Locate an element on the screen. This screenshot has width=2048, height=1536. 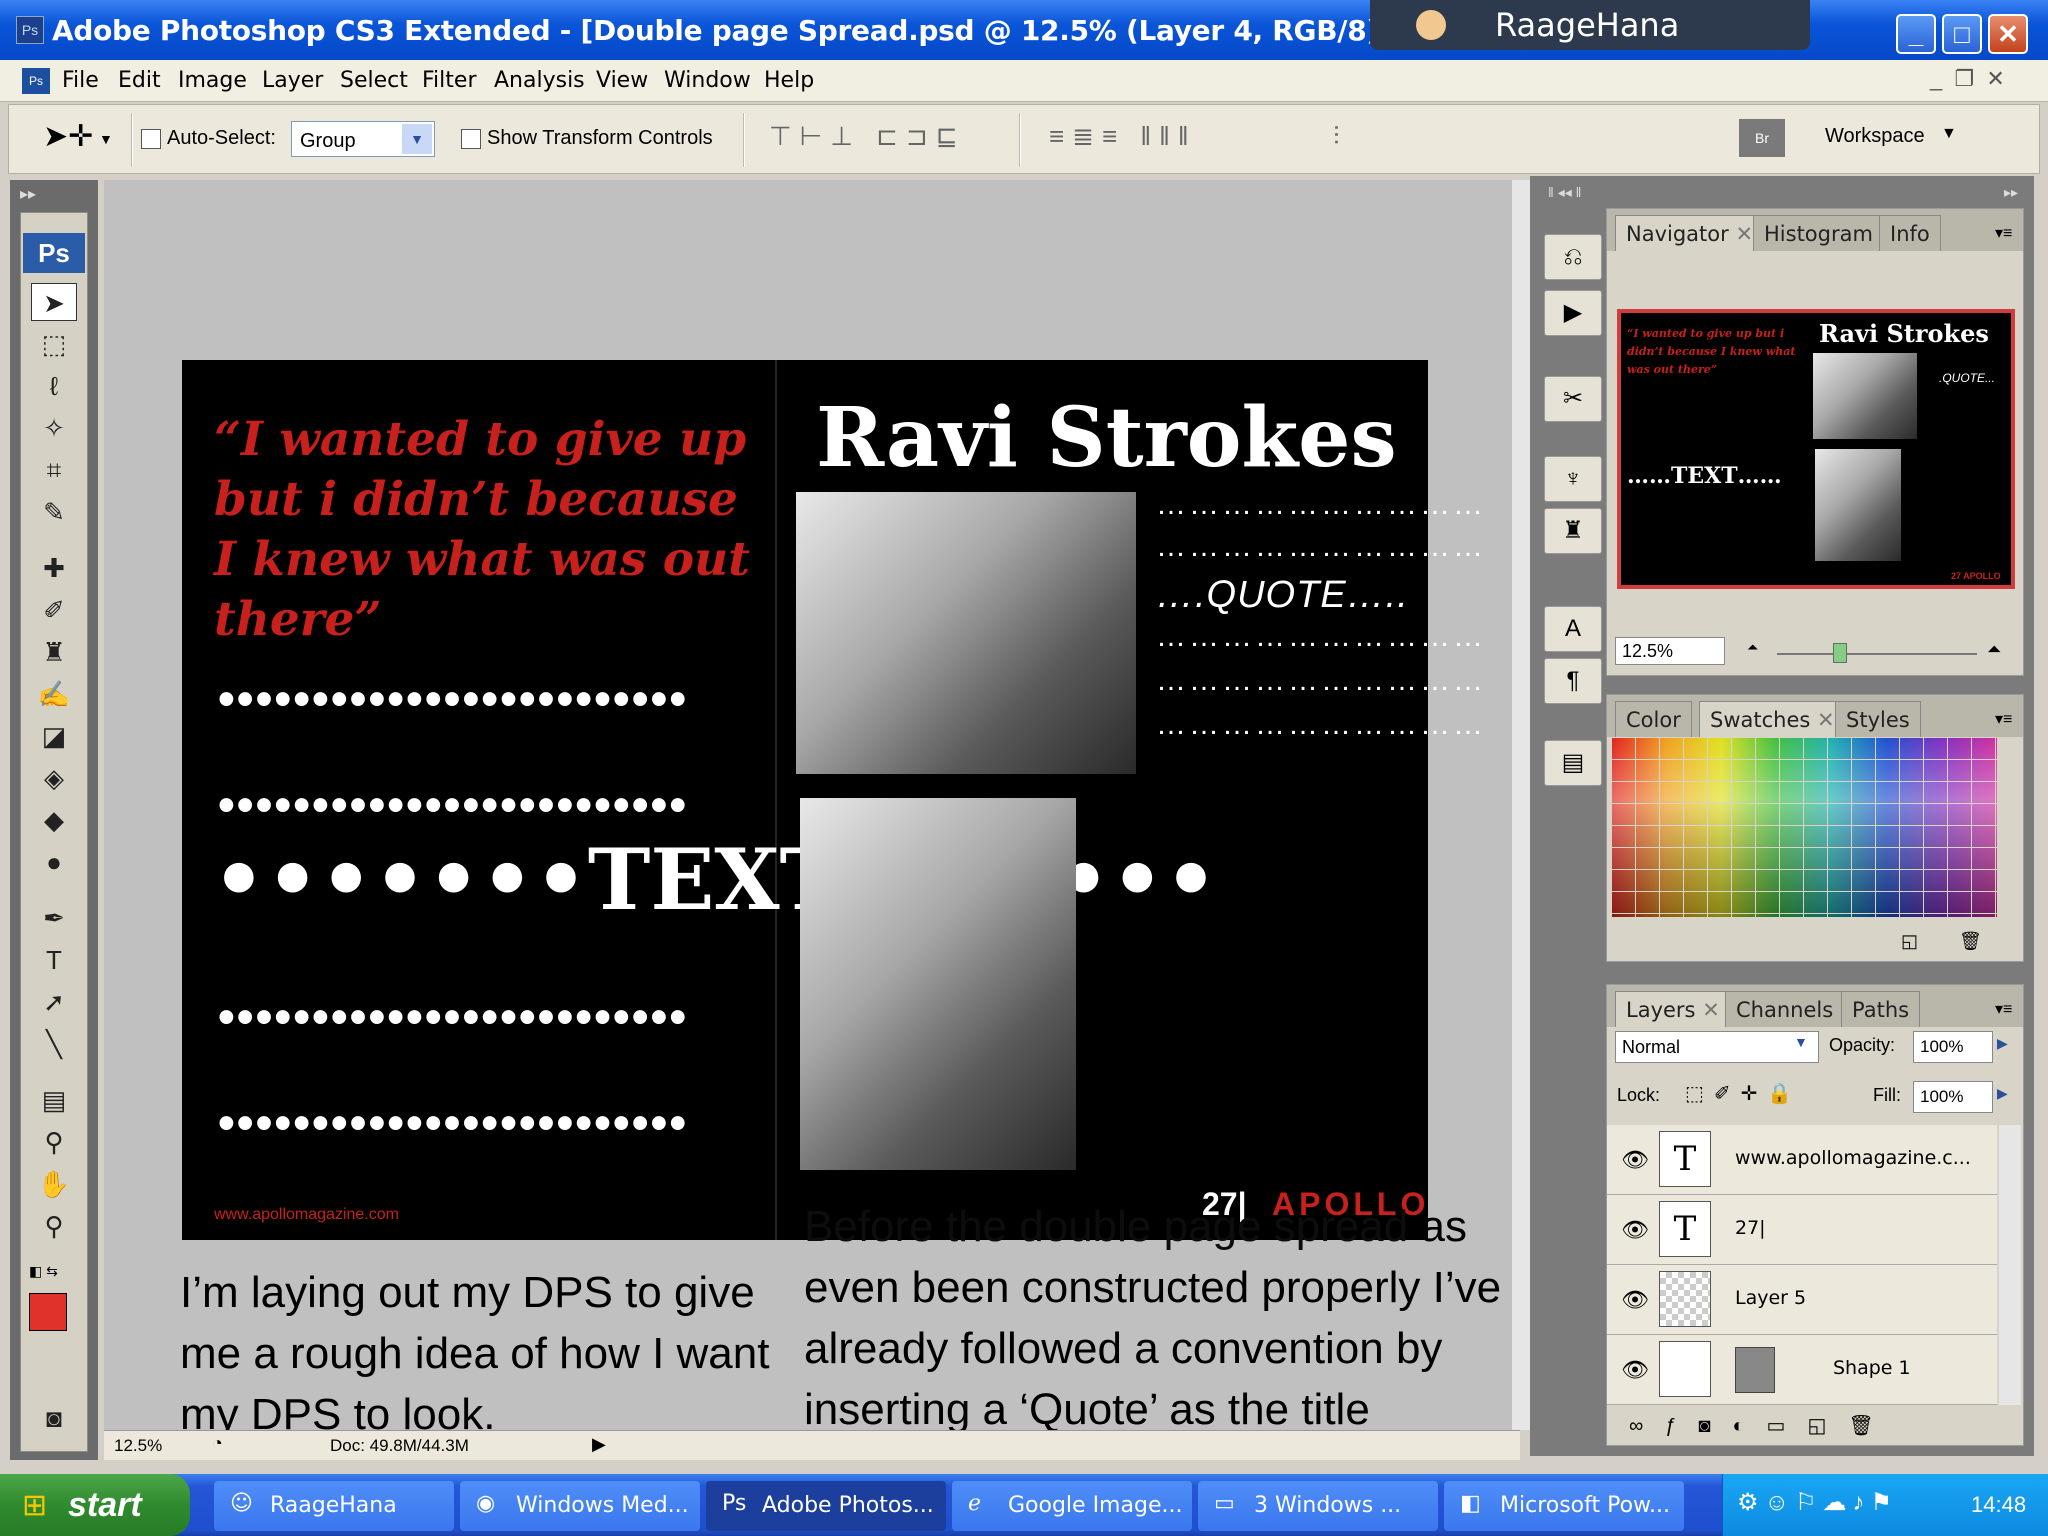
blend-mode-dropdown: Normal ▼ is located at coordinates (1717, 1047).